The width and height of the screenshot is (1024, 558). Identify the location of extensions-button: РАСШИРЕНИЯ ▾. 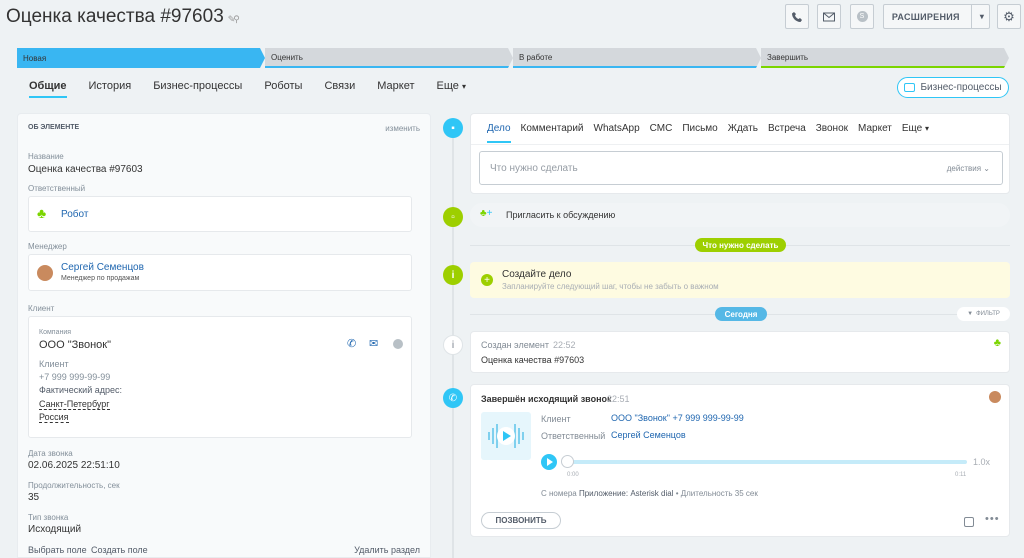
(936, 16).